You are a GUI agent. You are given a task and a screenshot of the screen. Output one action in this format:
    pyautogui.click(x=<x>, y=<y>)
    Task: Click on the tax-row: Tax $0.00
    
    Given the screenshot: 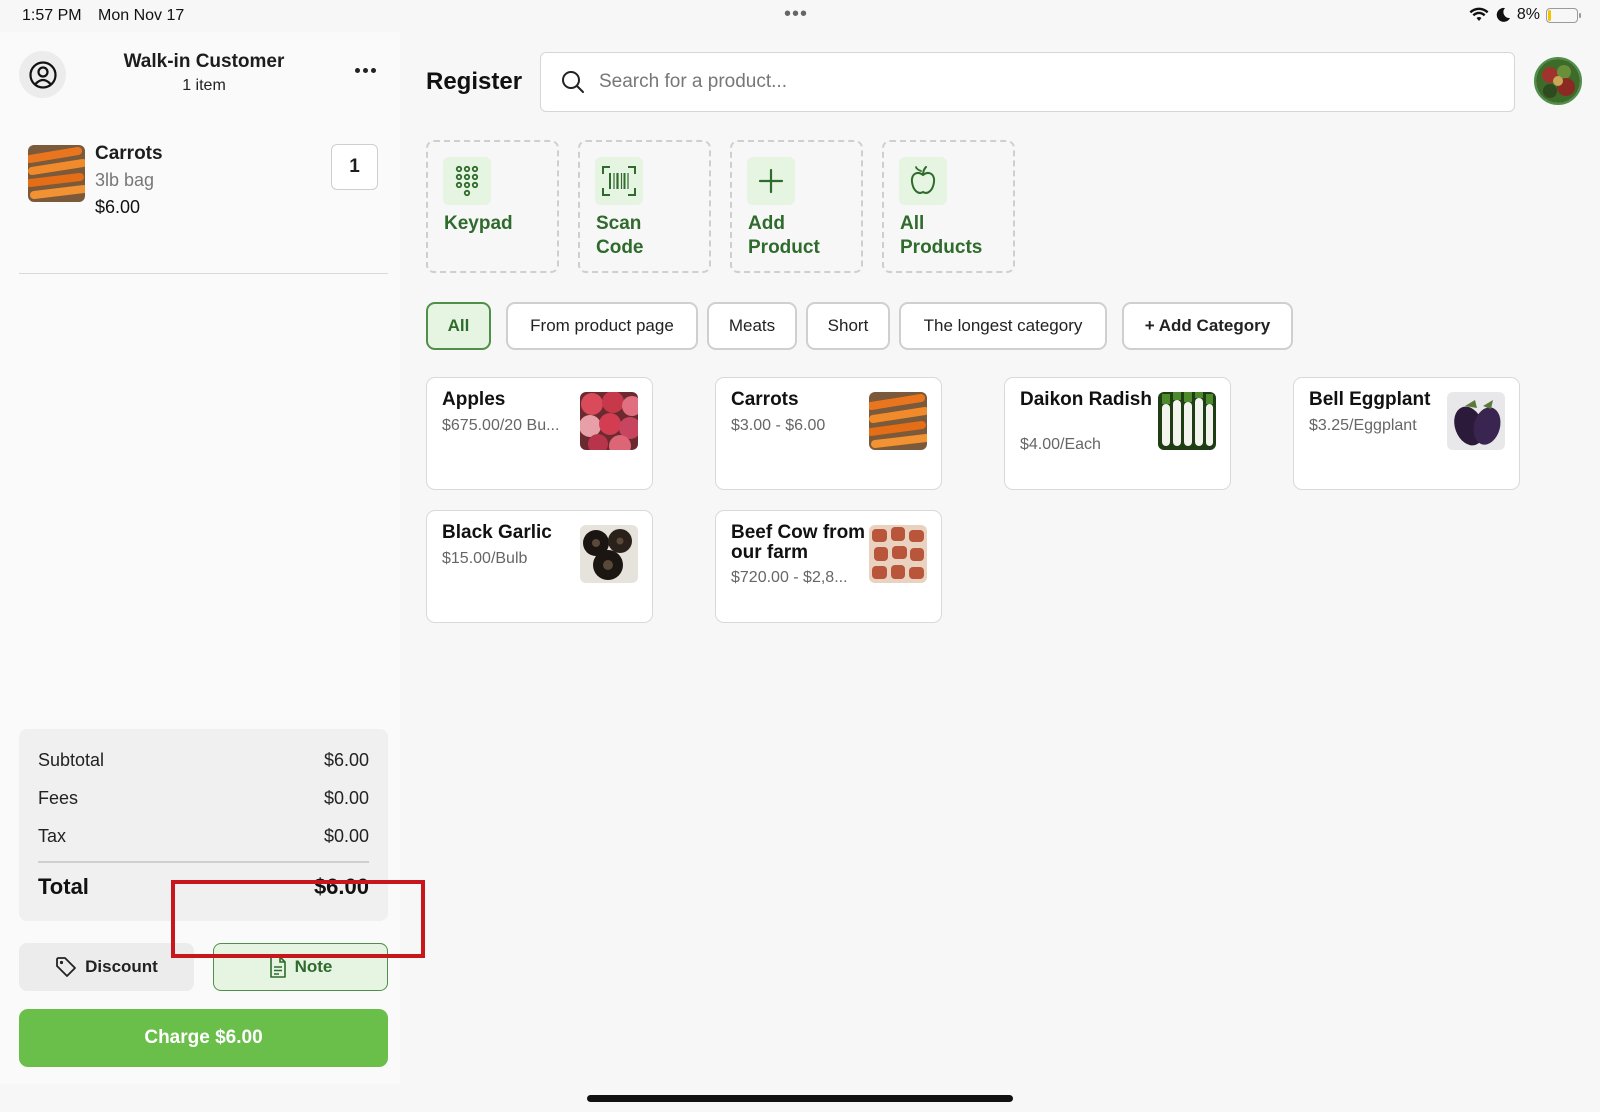 What is the action you would take?
    pyautogui.click(x=203, y=836)
    